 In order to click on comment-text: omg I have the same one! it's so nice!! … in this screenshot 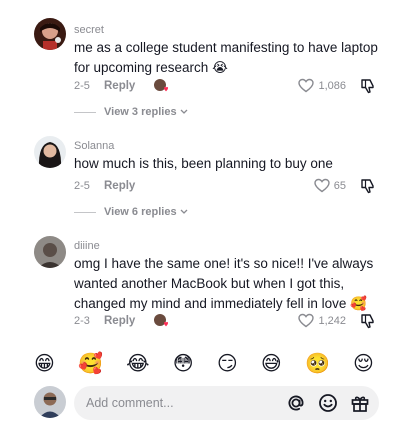, I will do `click(234, 284)`.